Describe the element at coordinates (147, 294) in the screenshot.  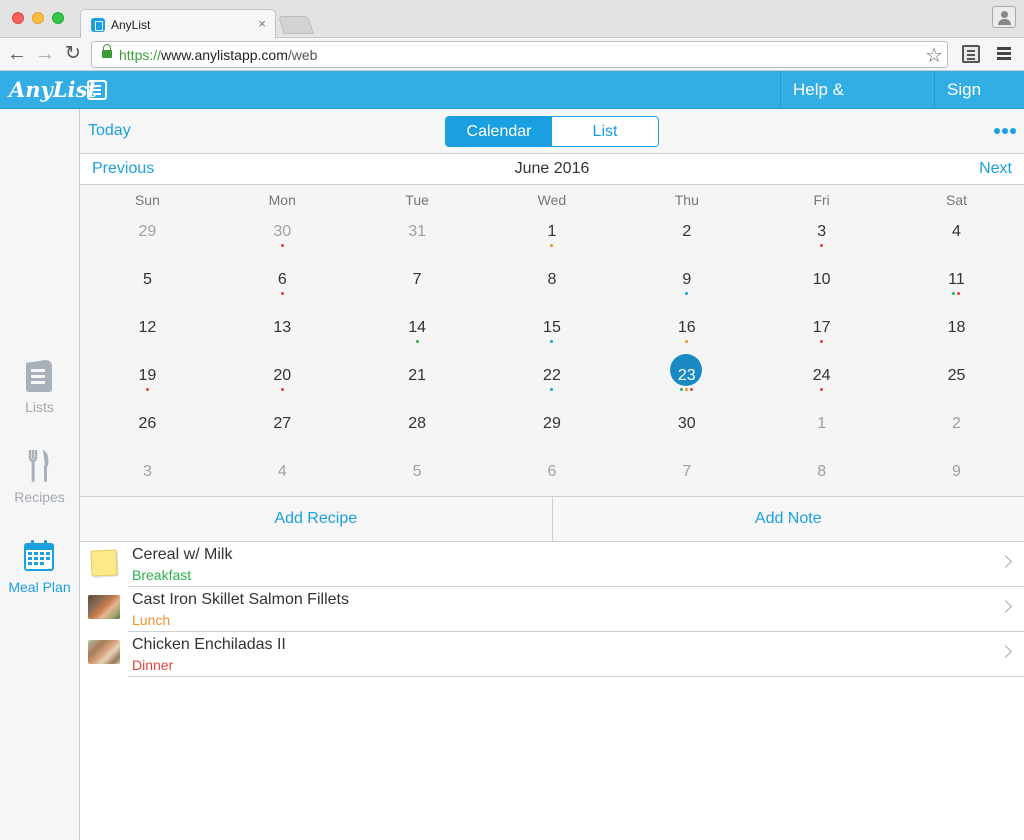
I see `calendar-day: 5` at that location.